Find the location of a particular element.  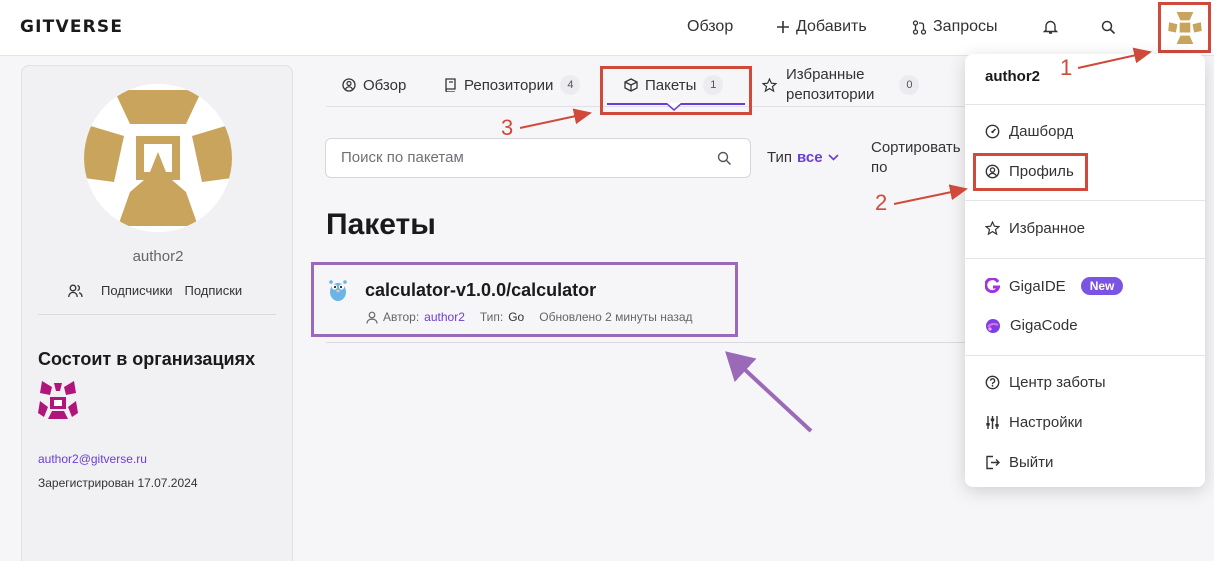

type-filter-label: Тип is located at coordinates (780, 157).